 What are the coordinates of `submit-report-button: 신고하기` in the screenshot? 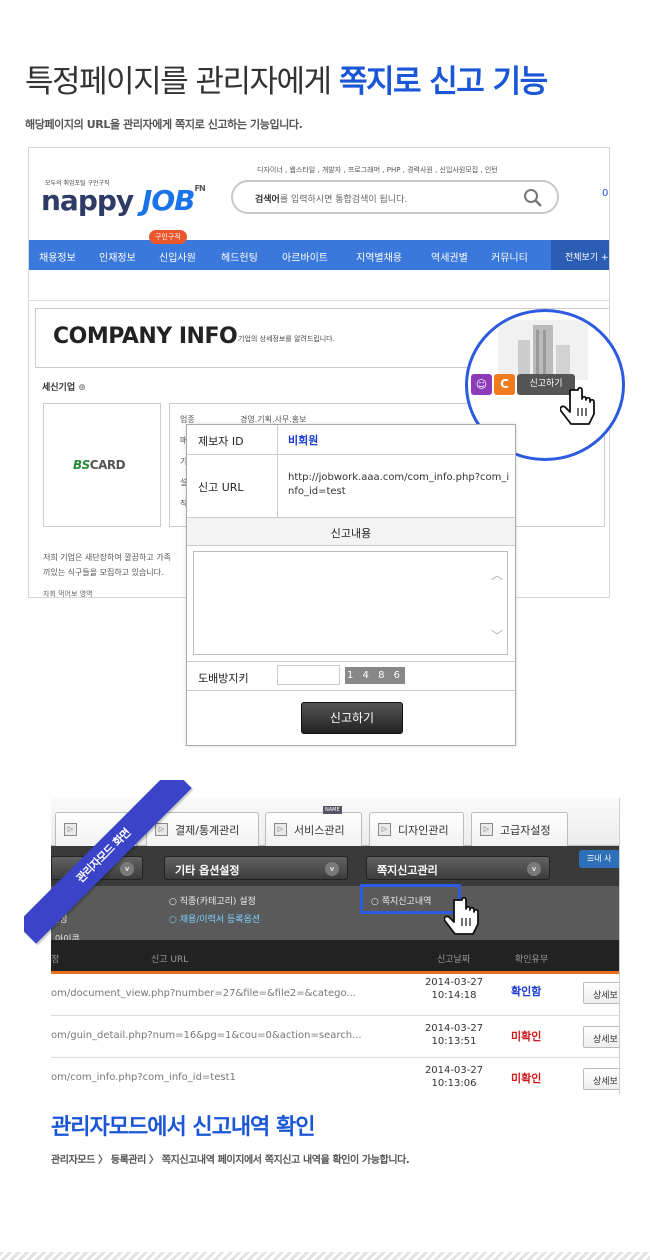 It's located at (352, 718).